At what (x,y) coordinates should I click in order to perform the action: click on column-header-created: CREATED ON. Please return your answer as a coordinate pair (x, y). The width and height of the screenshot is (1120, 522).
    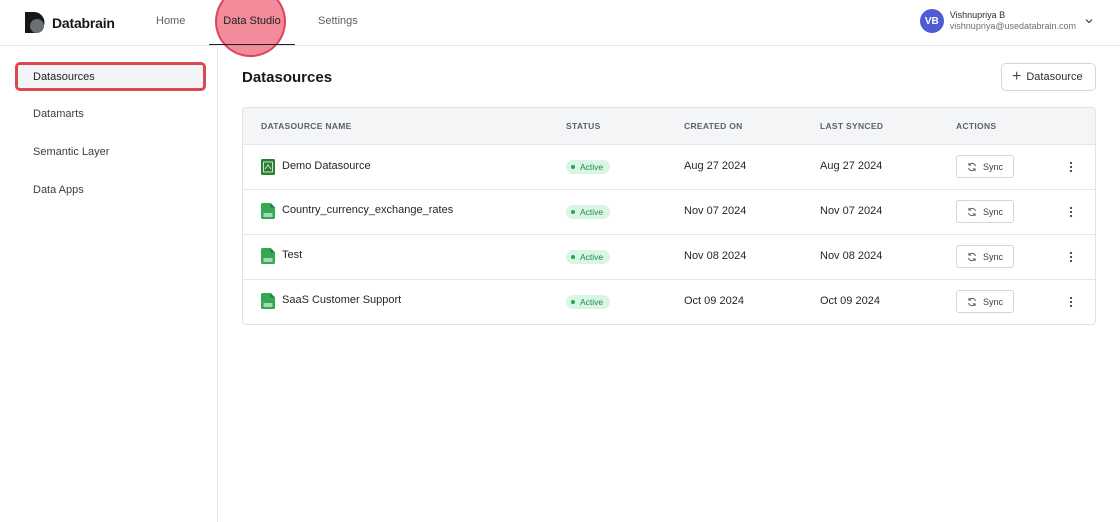
    Looking at the image, I should click on (713, 126).